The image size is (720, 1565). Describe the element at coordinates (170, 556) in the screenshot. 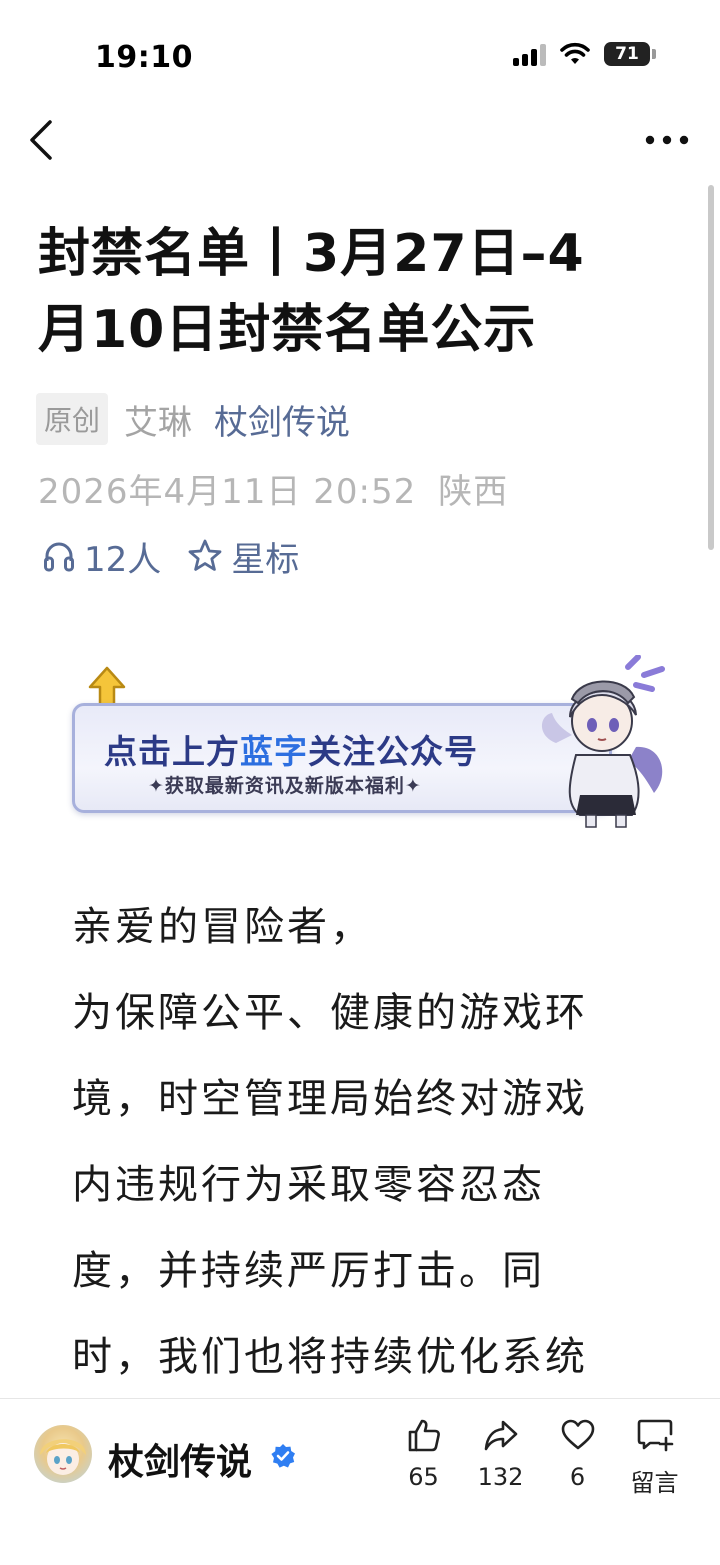

I see `listen-star-row: 12人 星标` at that location.